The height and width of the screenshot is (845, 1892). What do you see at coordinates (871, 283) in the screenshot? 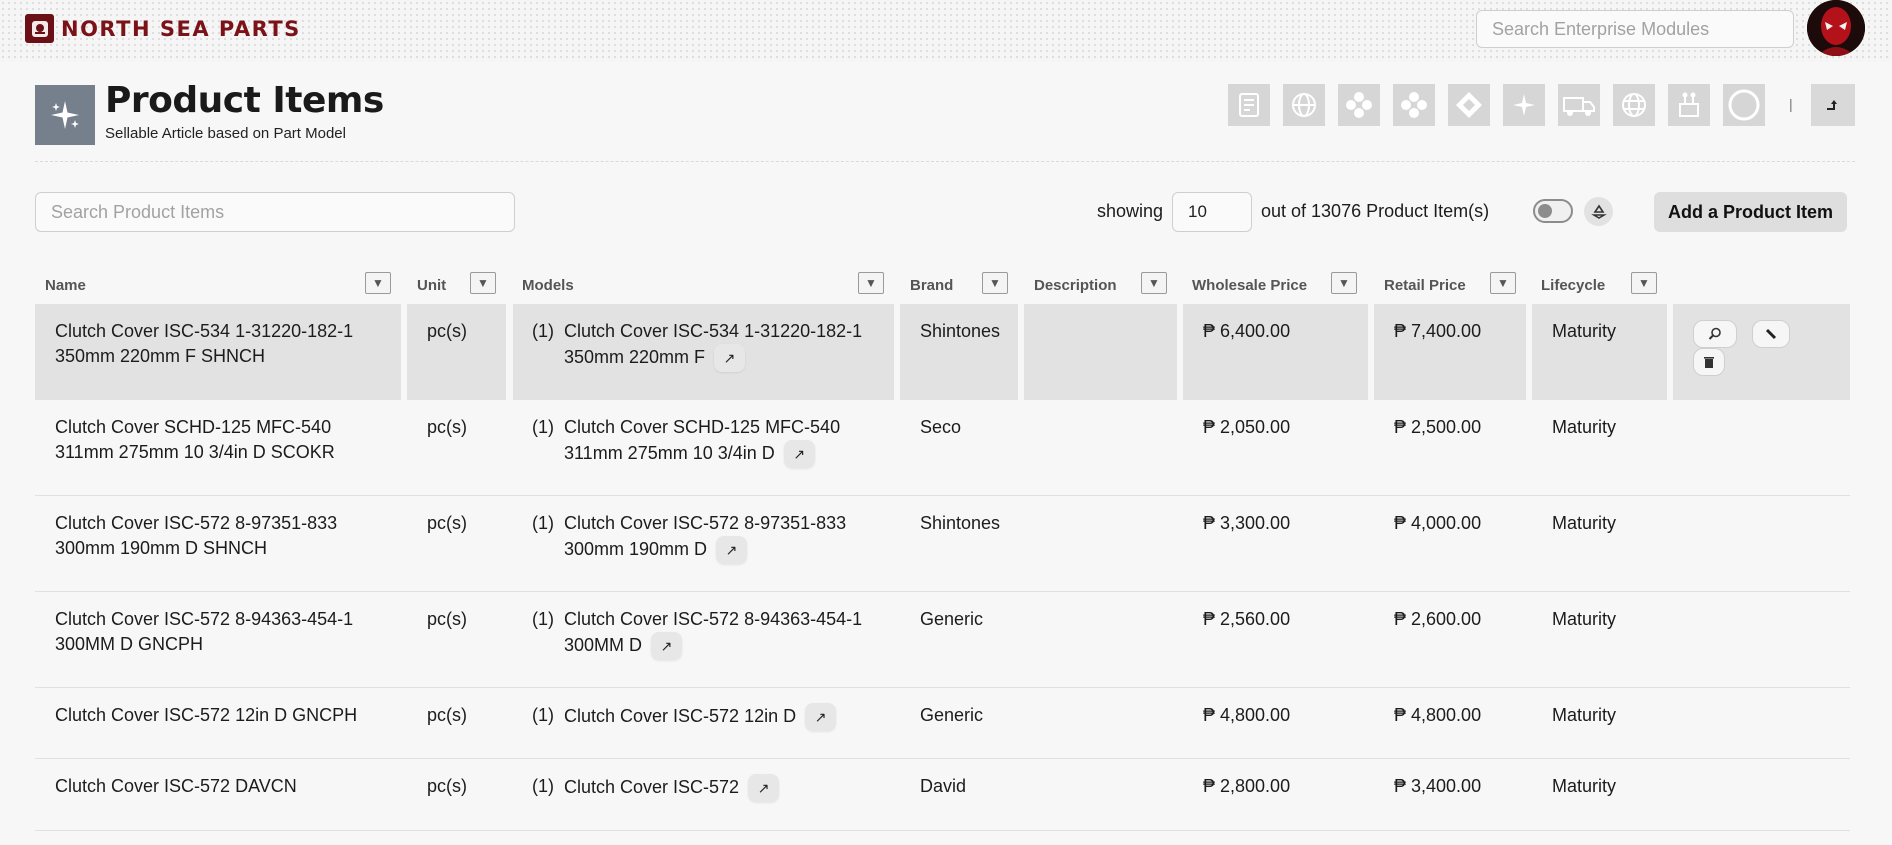
I see `models-filter-button: ▼` at bounding box center [871, 283].